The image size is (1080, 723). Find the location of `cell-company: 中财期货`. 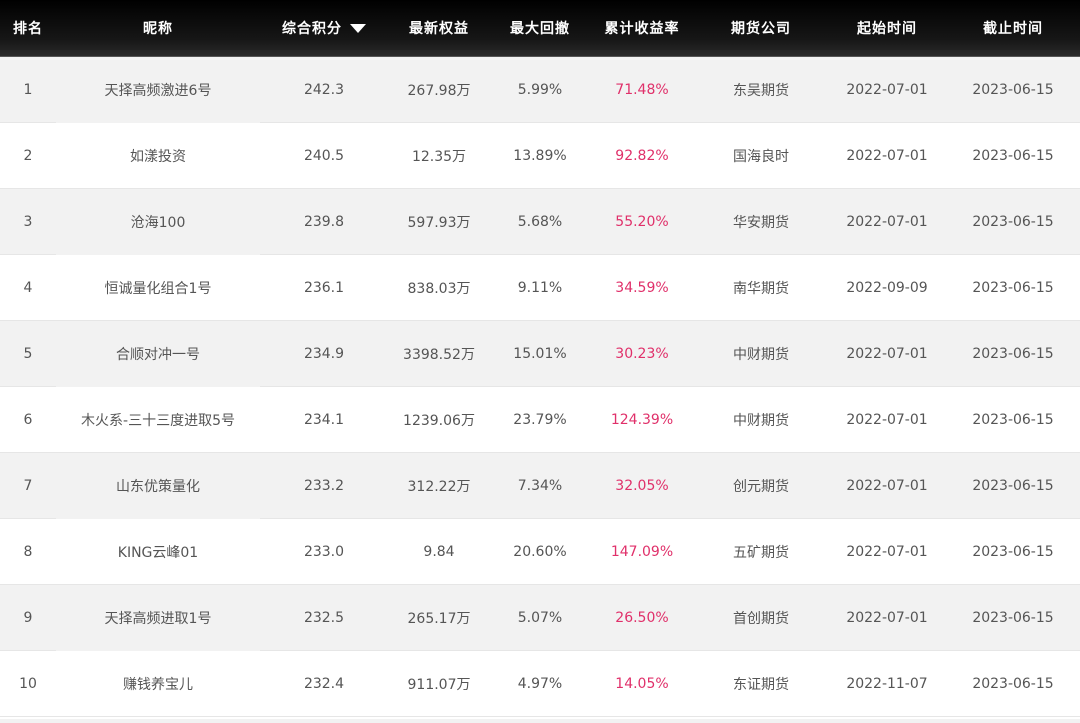

cell-company: 中财期货 is located at coordinates (761, 420).